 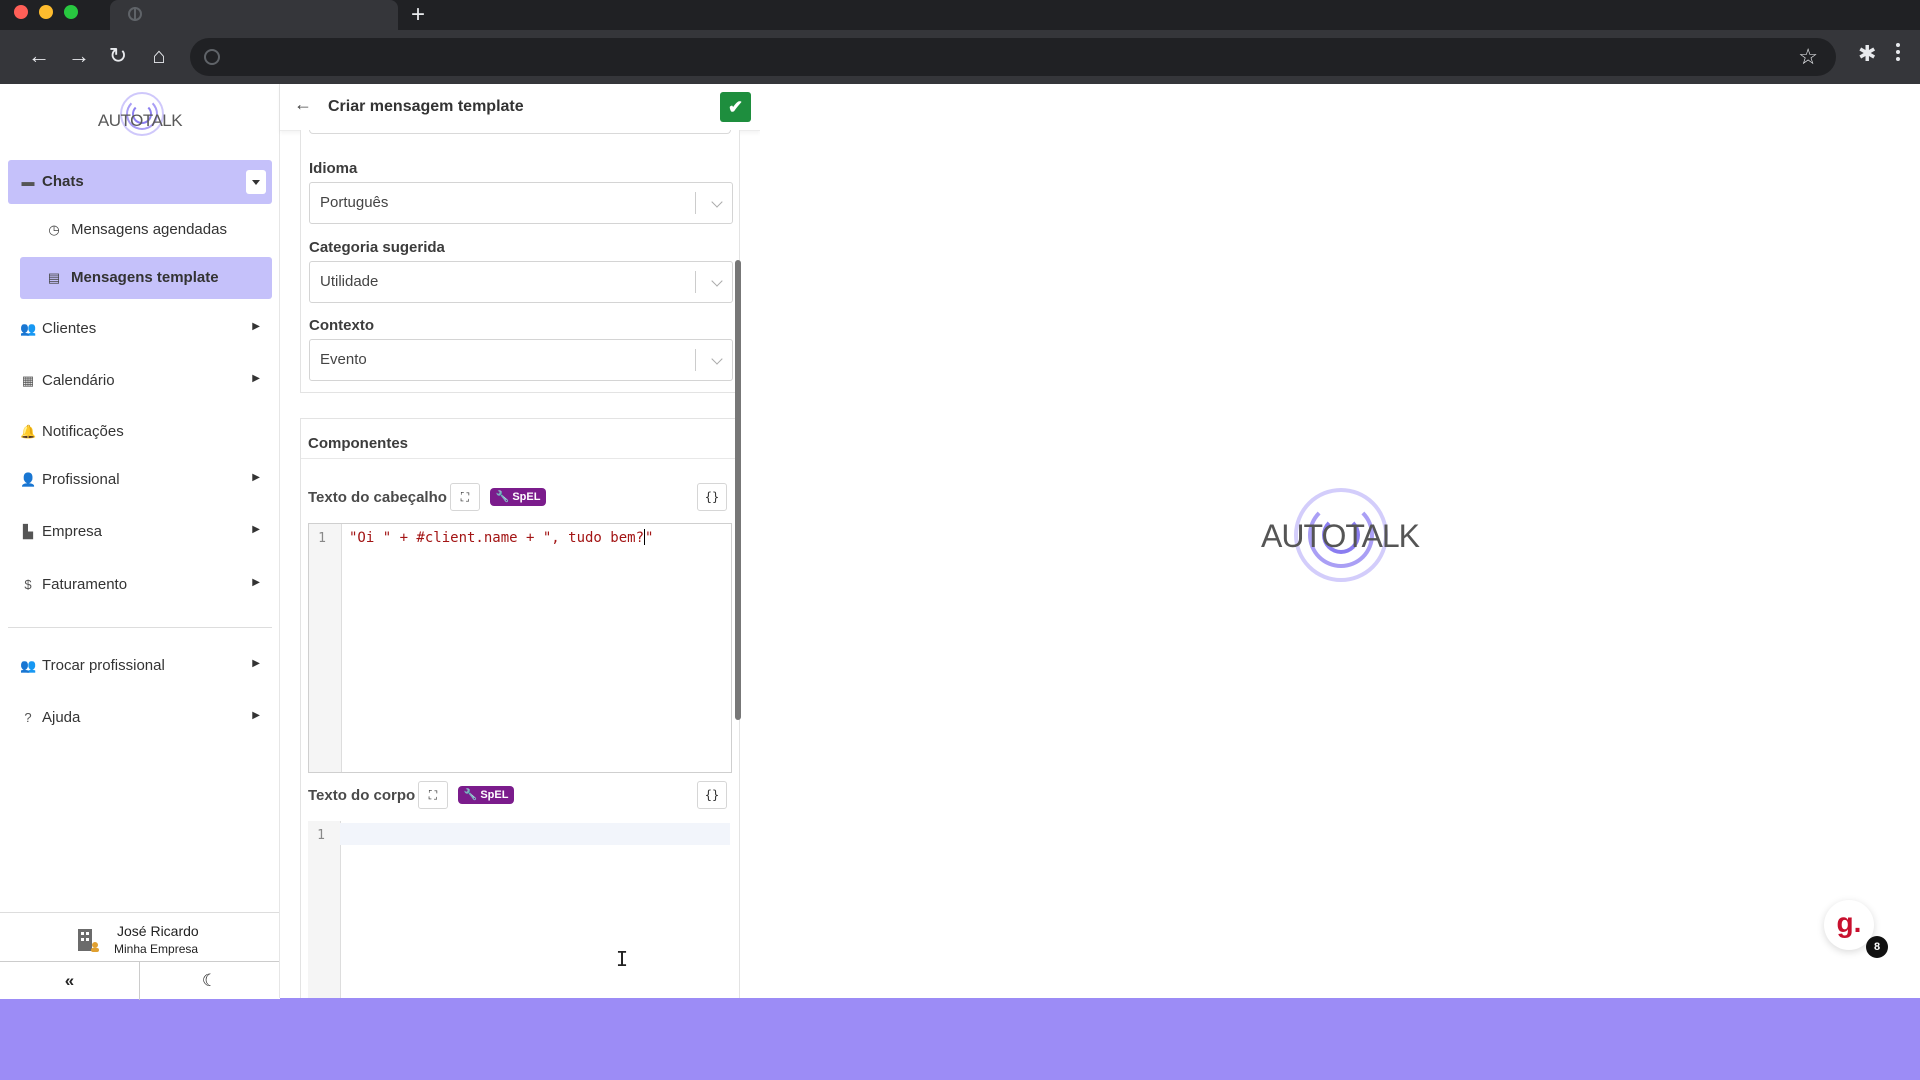 I want to click on text-cursor-icon: I, so click(x=622, y=959).